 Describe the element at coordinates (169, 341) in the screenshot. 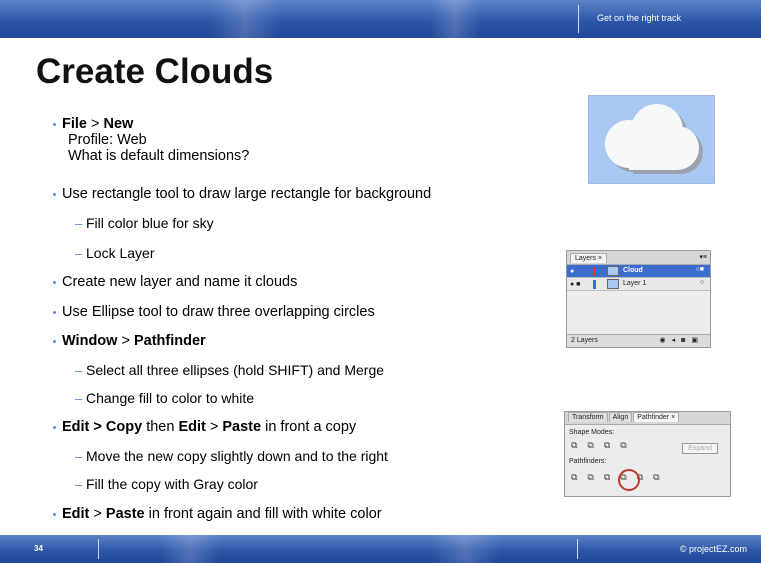

I see `bullet-text-bold: Pathfinder` at that location.